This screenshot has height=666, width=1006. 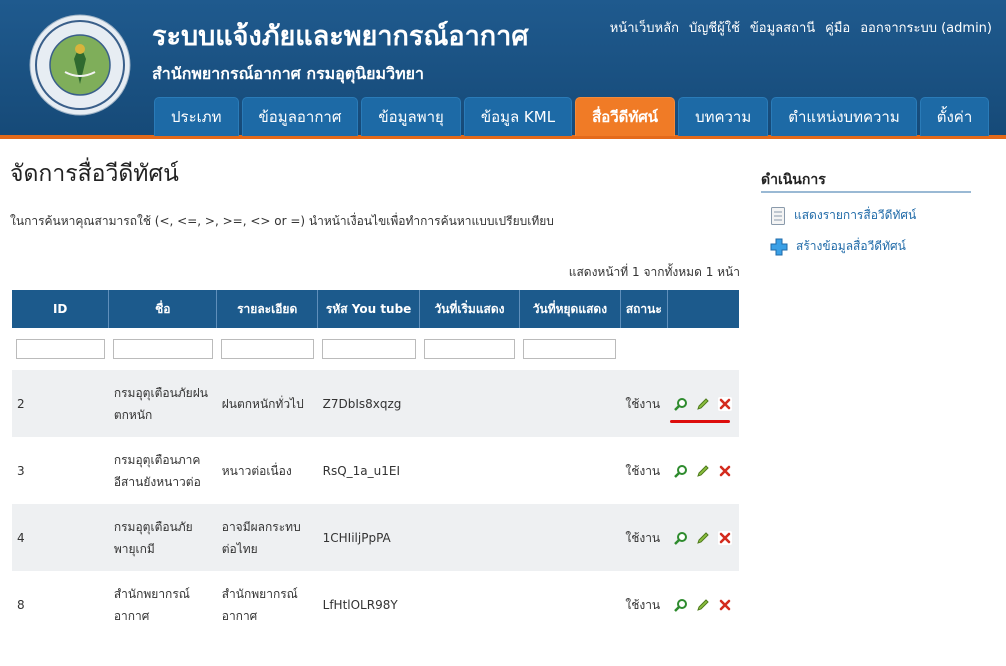 I want to click on column-header-youtube: รหัส You tube, so click(x=369, y=309).